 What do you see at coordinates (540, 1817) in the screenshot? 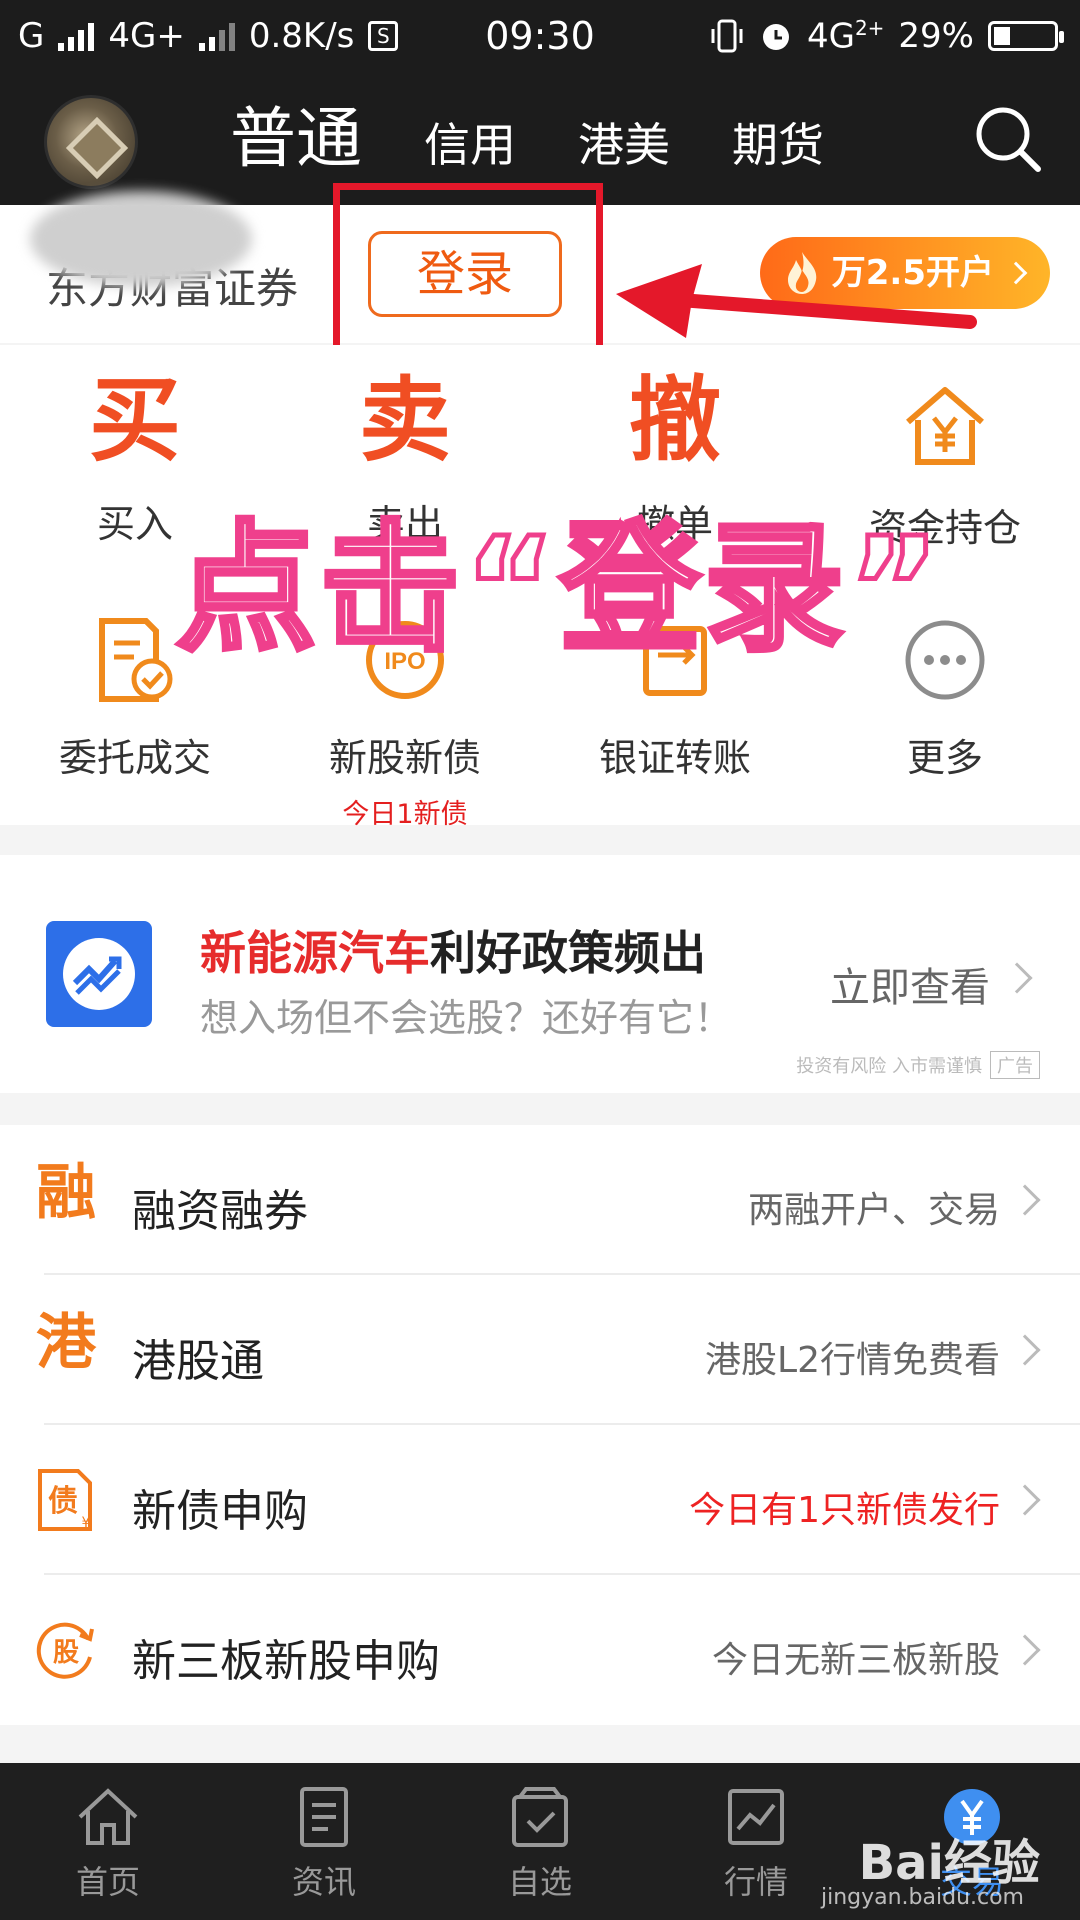
I see `watchlist-icon` at bounding box center [540, 1817].